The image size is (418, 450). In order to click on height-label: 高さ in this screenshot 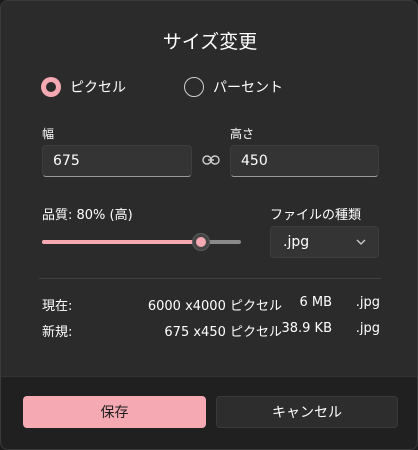, I will do `click(242, 134)`.